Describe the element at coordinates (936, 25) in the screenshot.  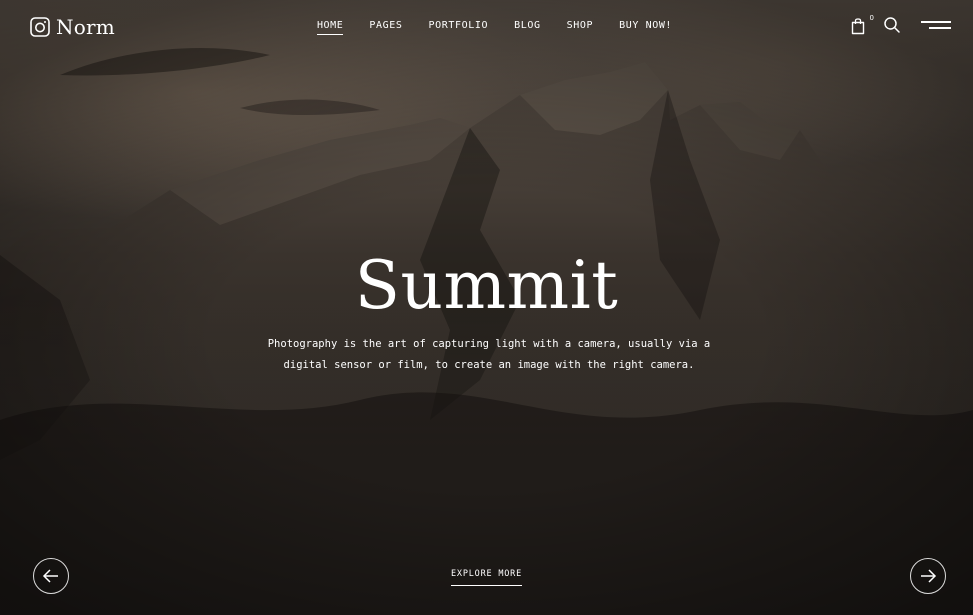
I see `hamburger-menu-icon` at that location.